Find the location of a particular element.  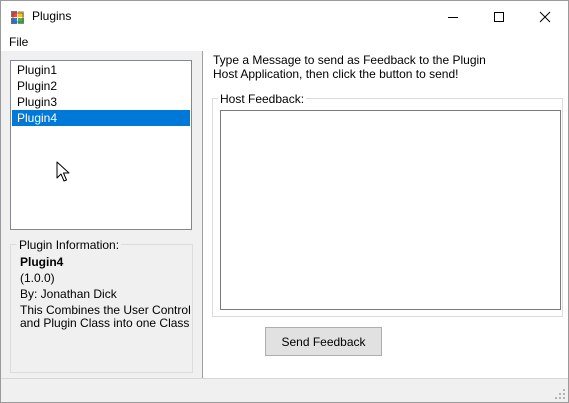

title-bar: Plugins is located at coordinates (284, 16).